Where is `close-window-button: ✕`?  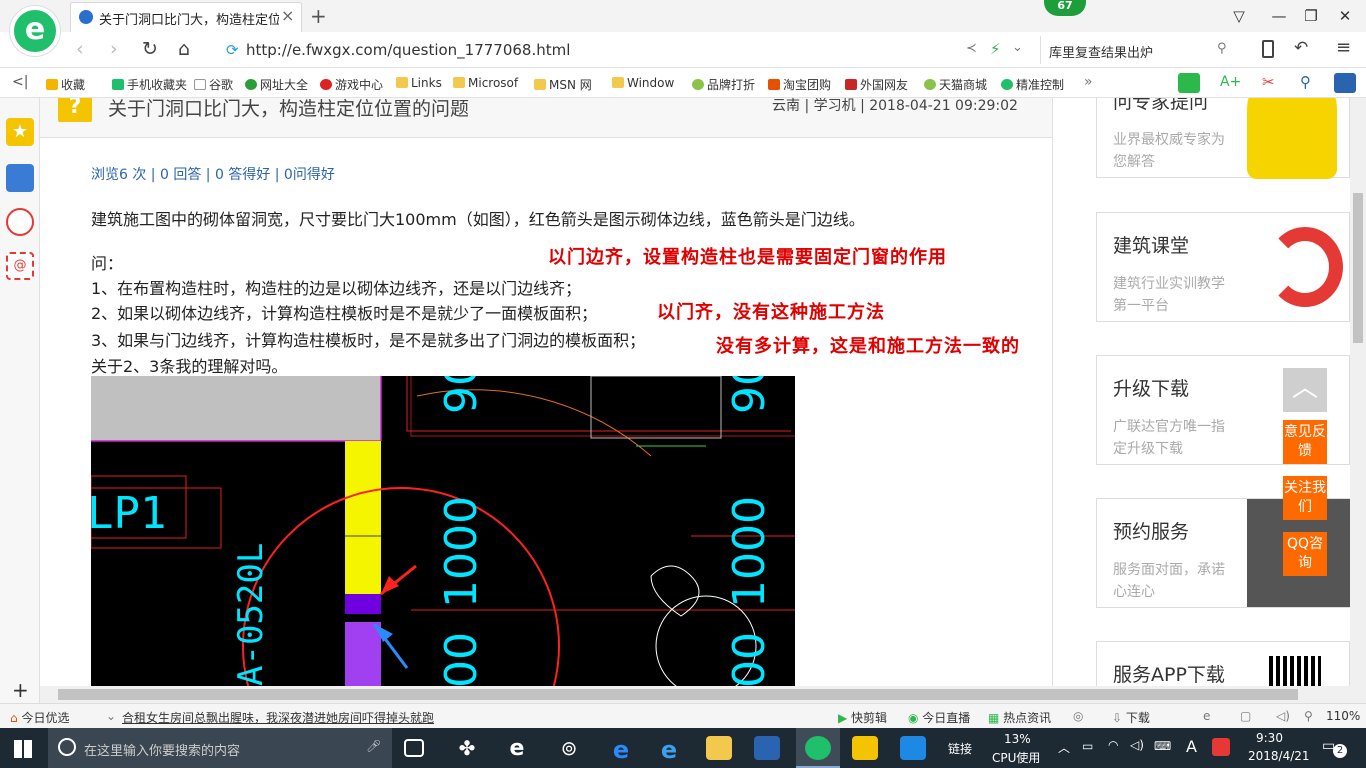
close-window-button: ✕ is located at coordinates (1345, 16).